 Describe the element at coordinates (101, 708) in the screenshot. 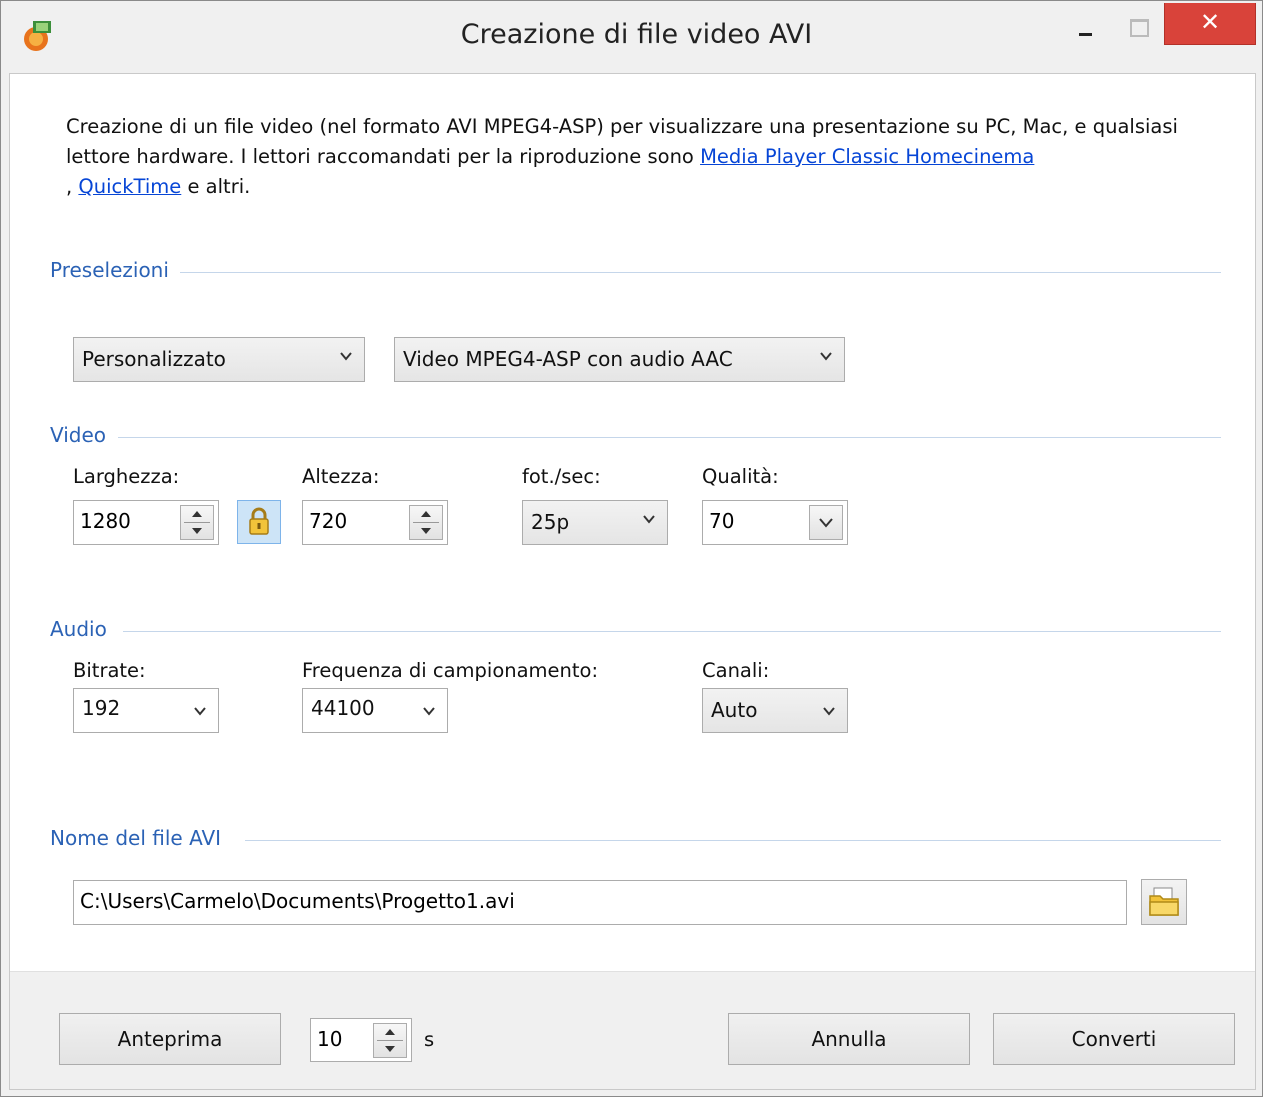

I see `bitrate-value: 192` at that location.